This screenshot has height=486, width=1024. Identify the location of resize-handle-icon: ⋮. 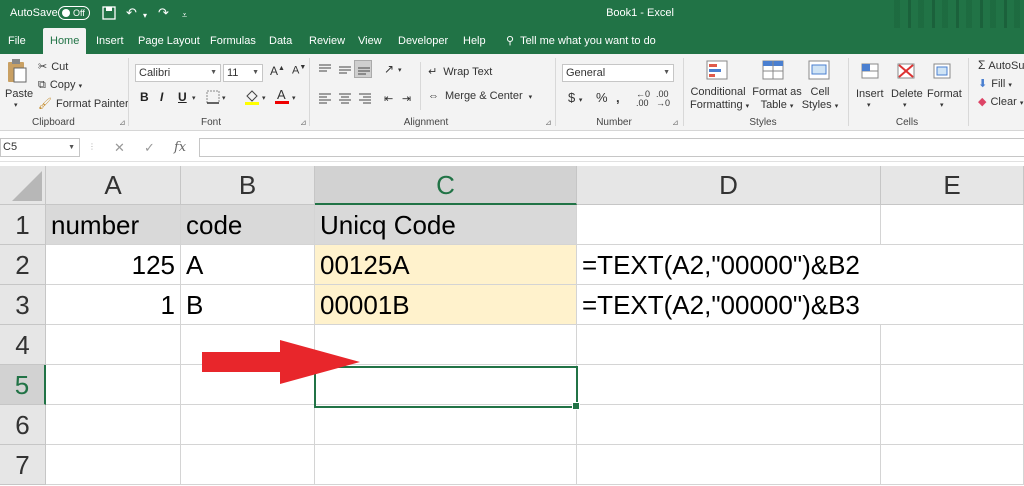
(92, 146).